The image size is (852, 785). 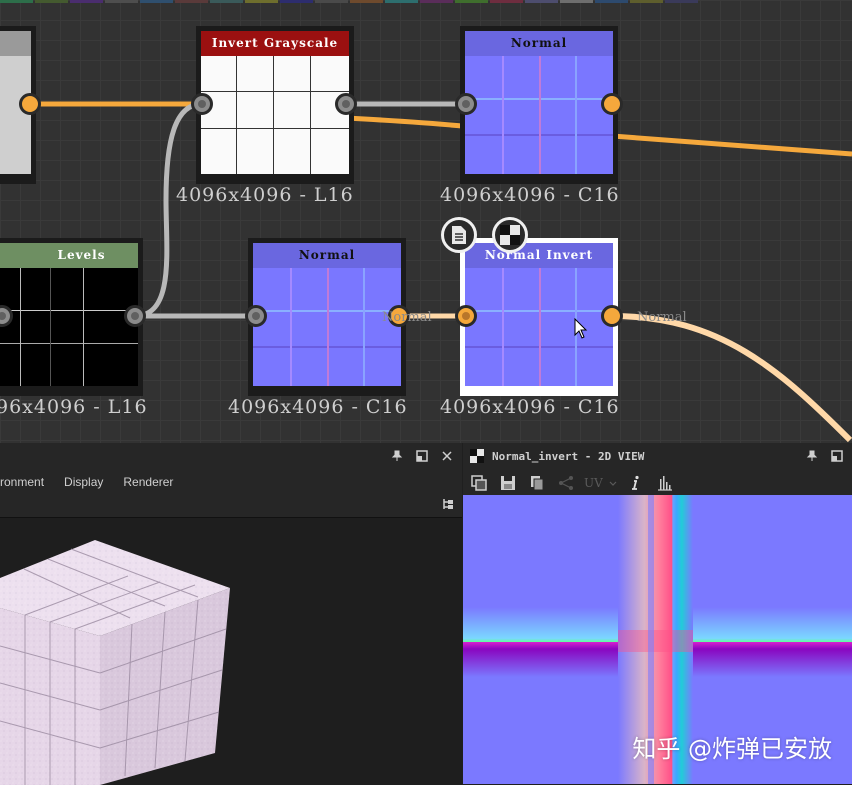 I want to click on save-icon, so click(x=508, y=483).